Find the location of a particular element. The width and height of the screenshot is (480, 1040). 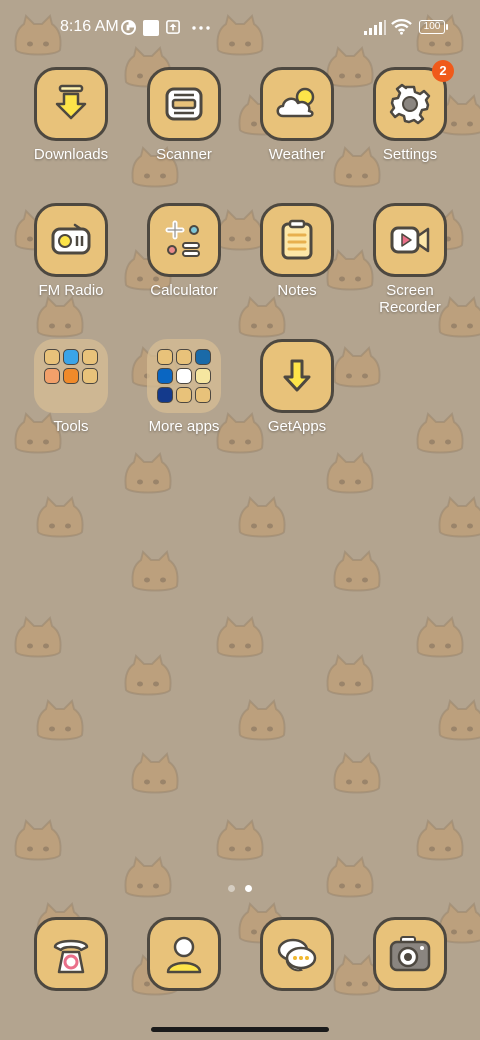

screen-recorder-icon is located at coordinates (410, 240).